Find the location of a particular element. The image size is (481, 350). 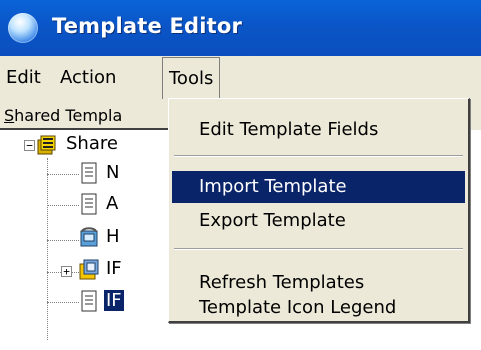

tree-node-label: IF is located at coordinates (114, 268).